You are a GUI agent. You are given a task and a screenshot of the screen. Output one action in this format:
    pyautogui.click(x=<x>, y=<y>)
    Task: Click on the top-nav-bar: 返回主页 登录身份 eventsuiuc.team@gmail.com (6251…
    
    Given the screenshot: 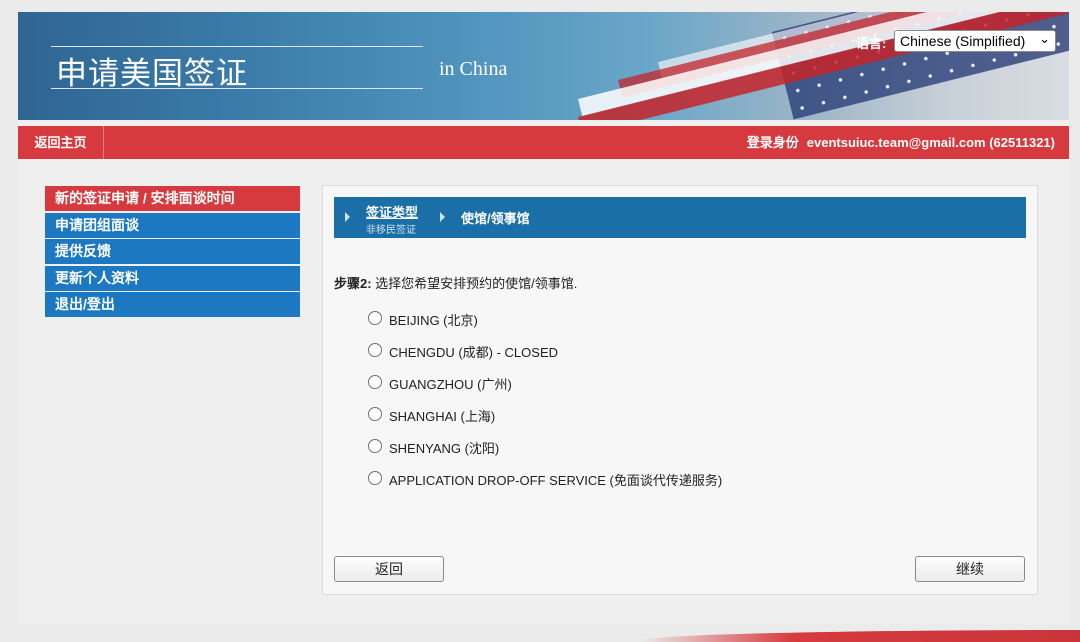 What is the action you would take?
    pyautogui.click(x=543, y=141)
    